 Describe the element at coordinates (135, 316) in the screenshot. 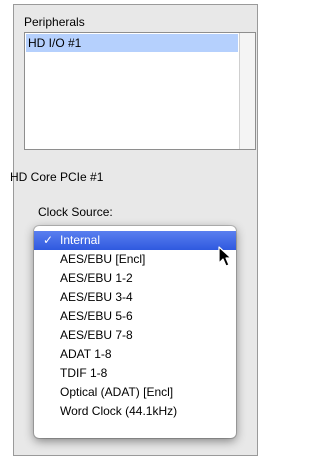

I see `menu-item-aes-ebu-5-6: AES/EBU 5-6` at that location.